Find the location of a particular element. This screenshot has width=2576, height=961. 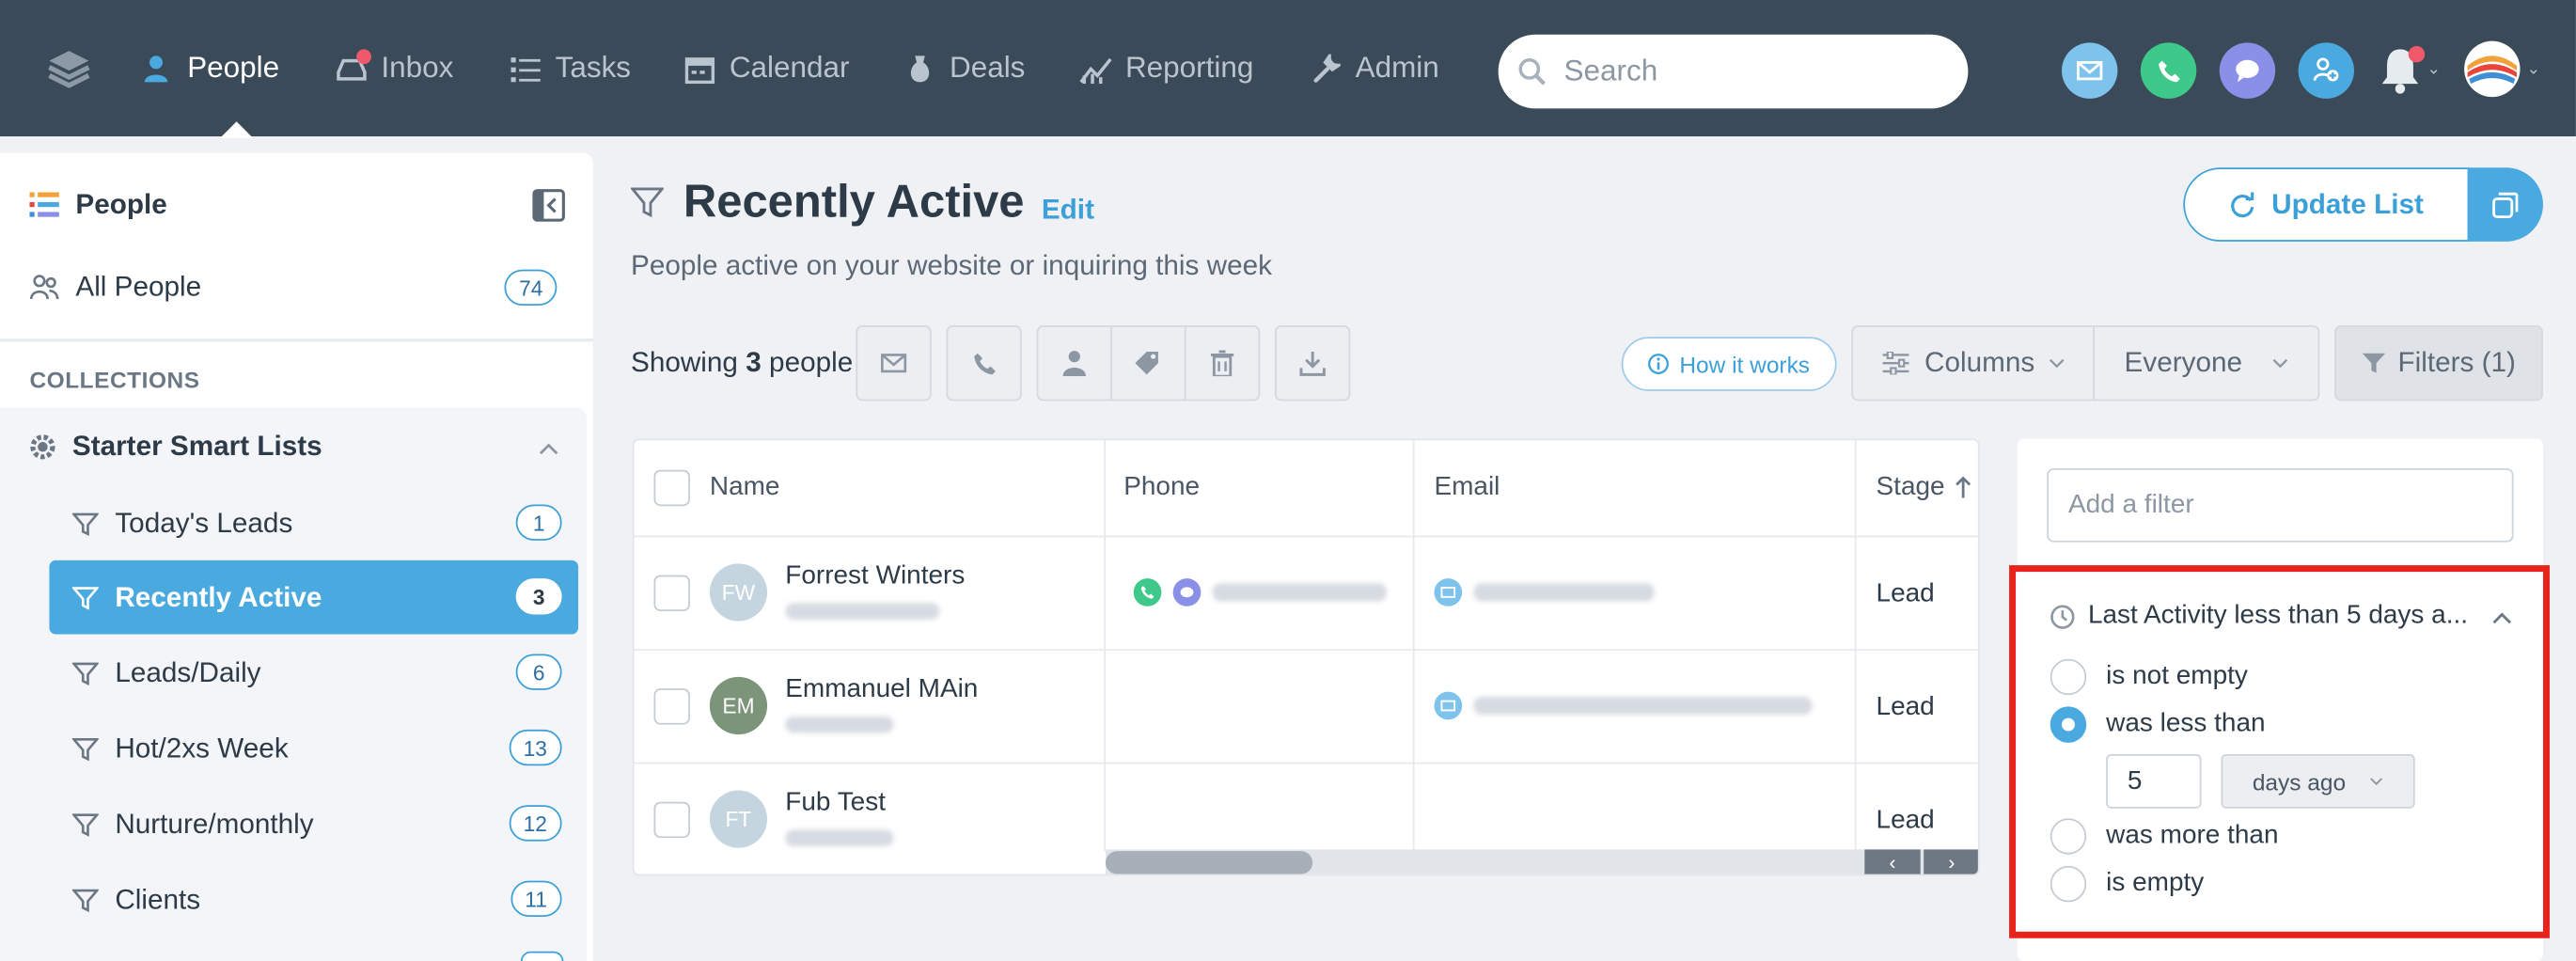

add-person-button is located at coordinates (2327, 70).